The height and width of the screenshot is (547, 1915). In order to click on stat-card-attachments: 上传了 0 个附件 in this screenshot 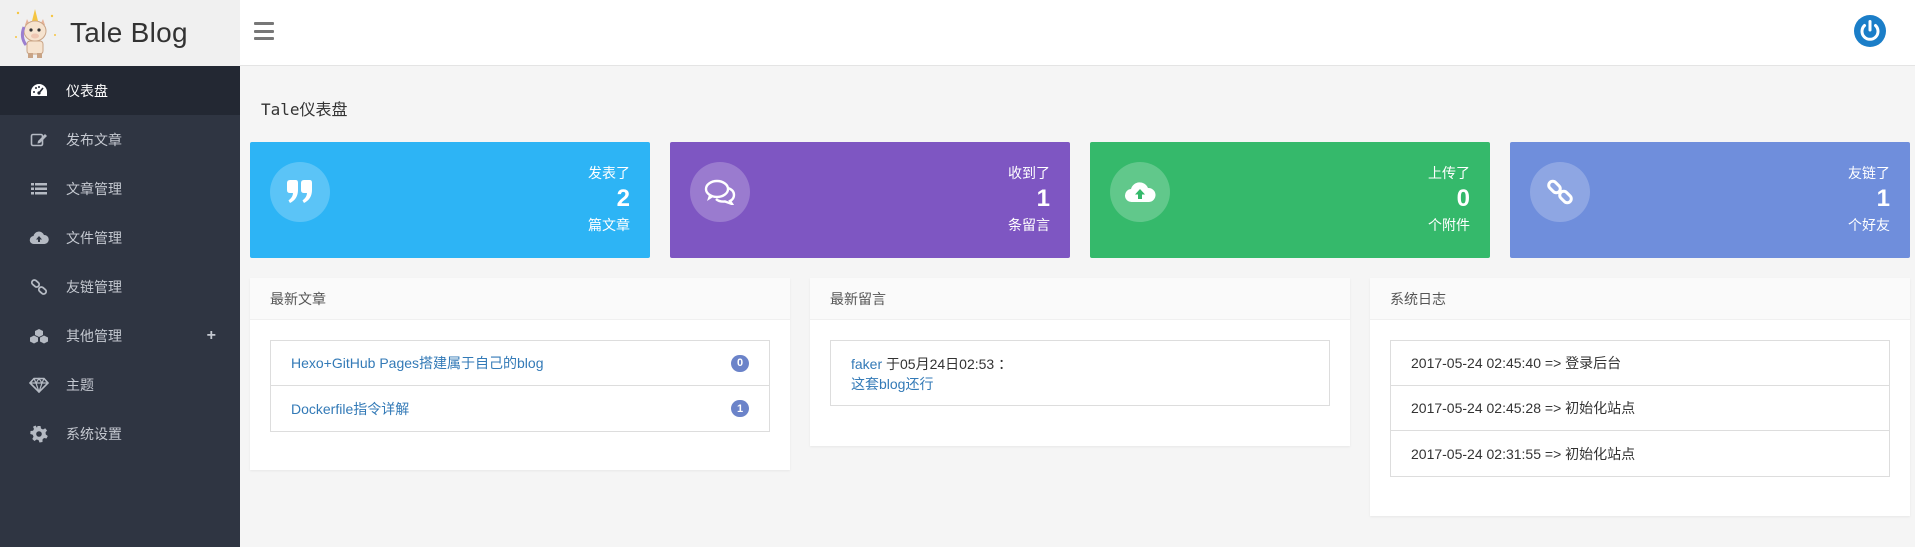, I will do `click(1290, 200)`.